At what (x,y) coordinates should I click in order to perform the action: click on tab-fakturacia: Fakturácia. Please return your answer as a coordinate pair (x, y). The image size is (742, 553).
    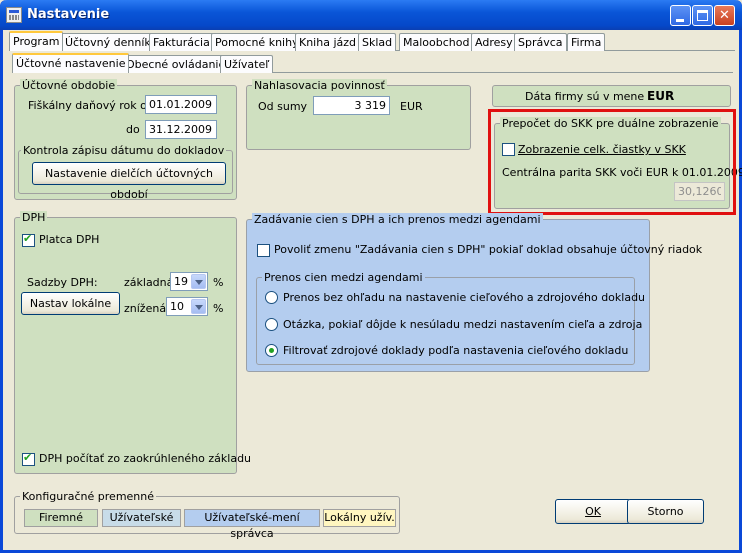
    Looking at the image, I should click on (181, 42).